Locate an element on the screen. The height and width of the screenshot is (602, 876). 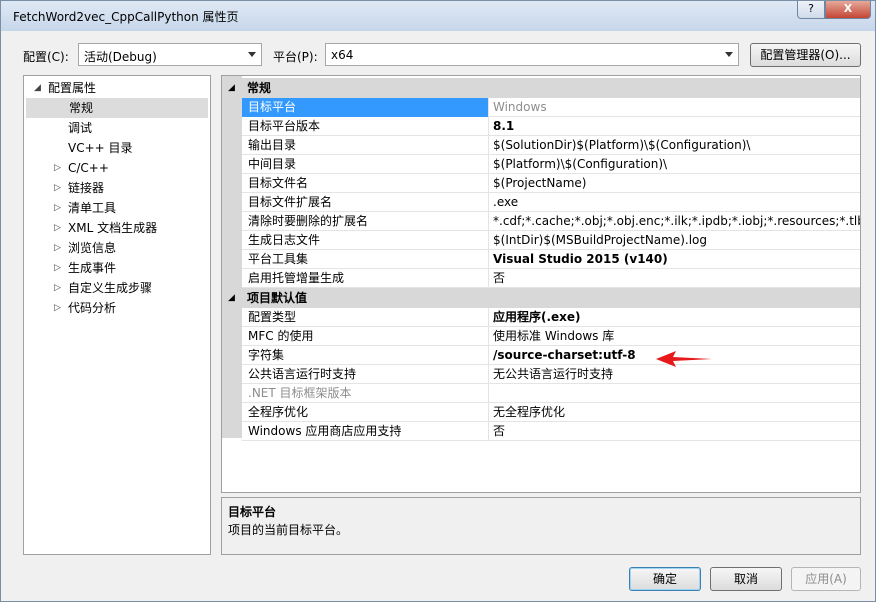
config-select: 活动(Debug) is located at coordinates (170, 54).